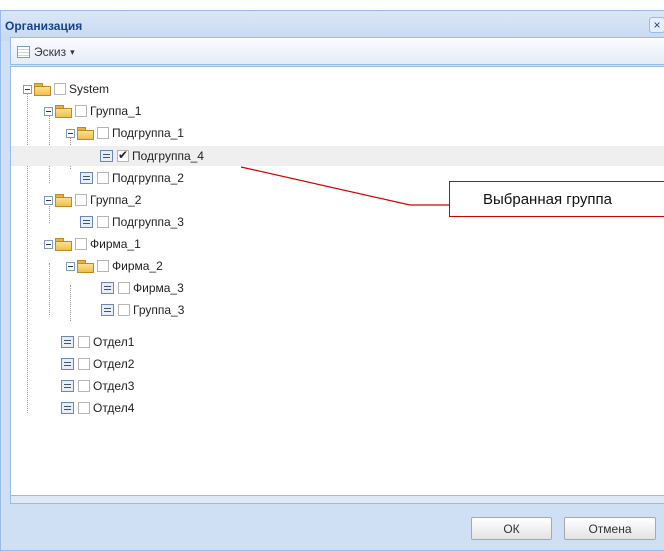 The height and width of the screenshot is (551, 664). What do you see at coordinates (337, 156) in the screenshot?
I see `tree-node-subgroup-4: Подгруппа_4` at bounding box center [337, 156].